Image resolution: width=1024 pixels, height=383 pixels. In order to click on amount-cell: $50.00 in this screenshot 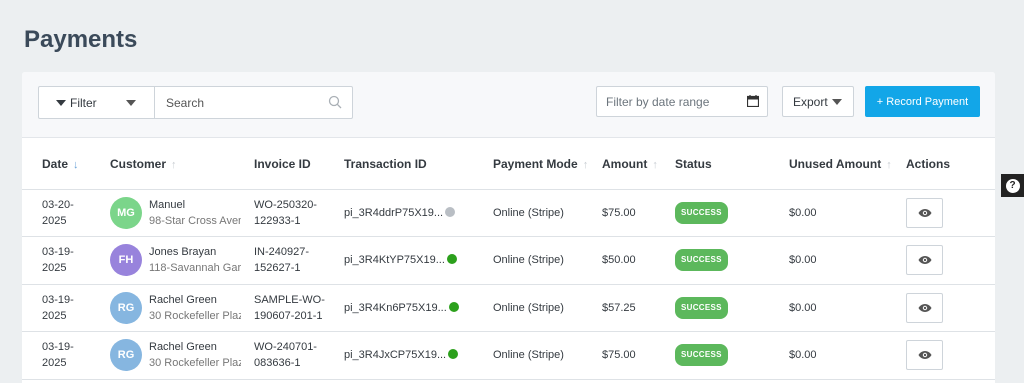, I will do `click(638, 260)`.